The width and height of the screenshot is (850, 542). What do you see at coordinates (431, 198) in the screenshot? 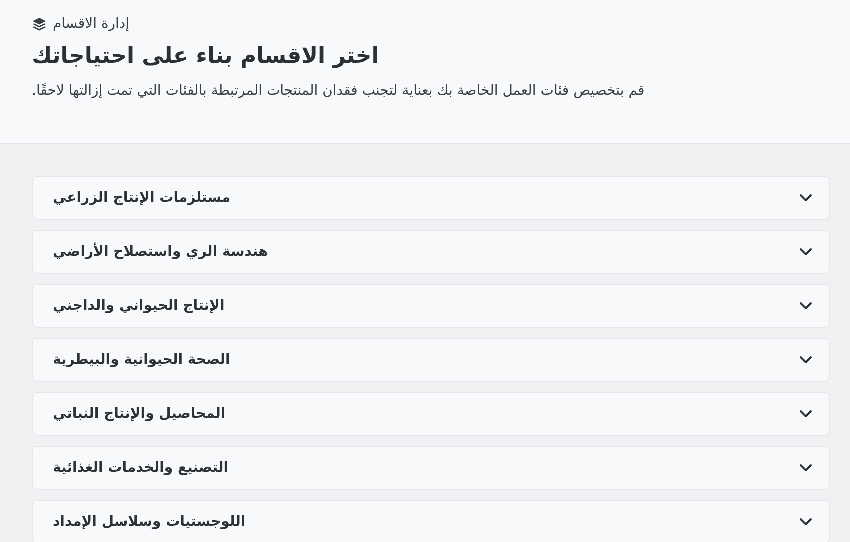
I see `accordion-item: مستلزمات الإنتاج الزراعي` at bounding box center [431, 198].